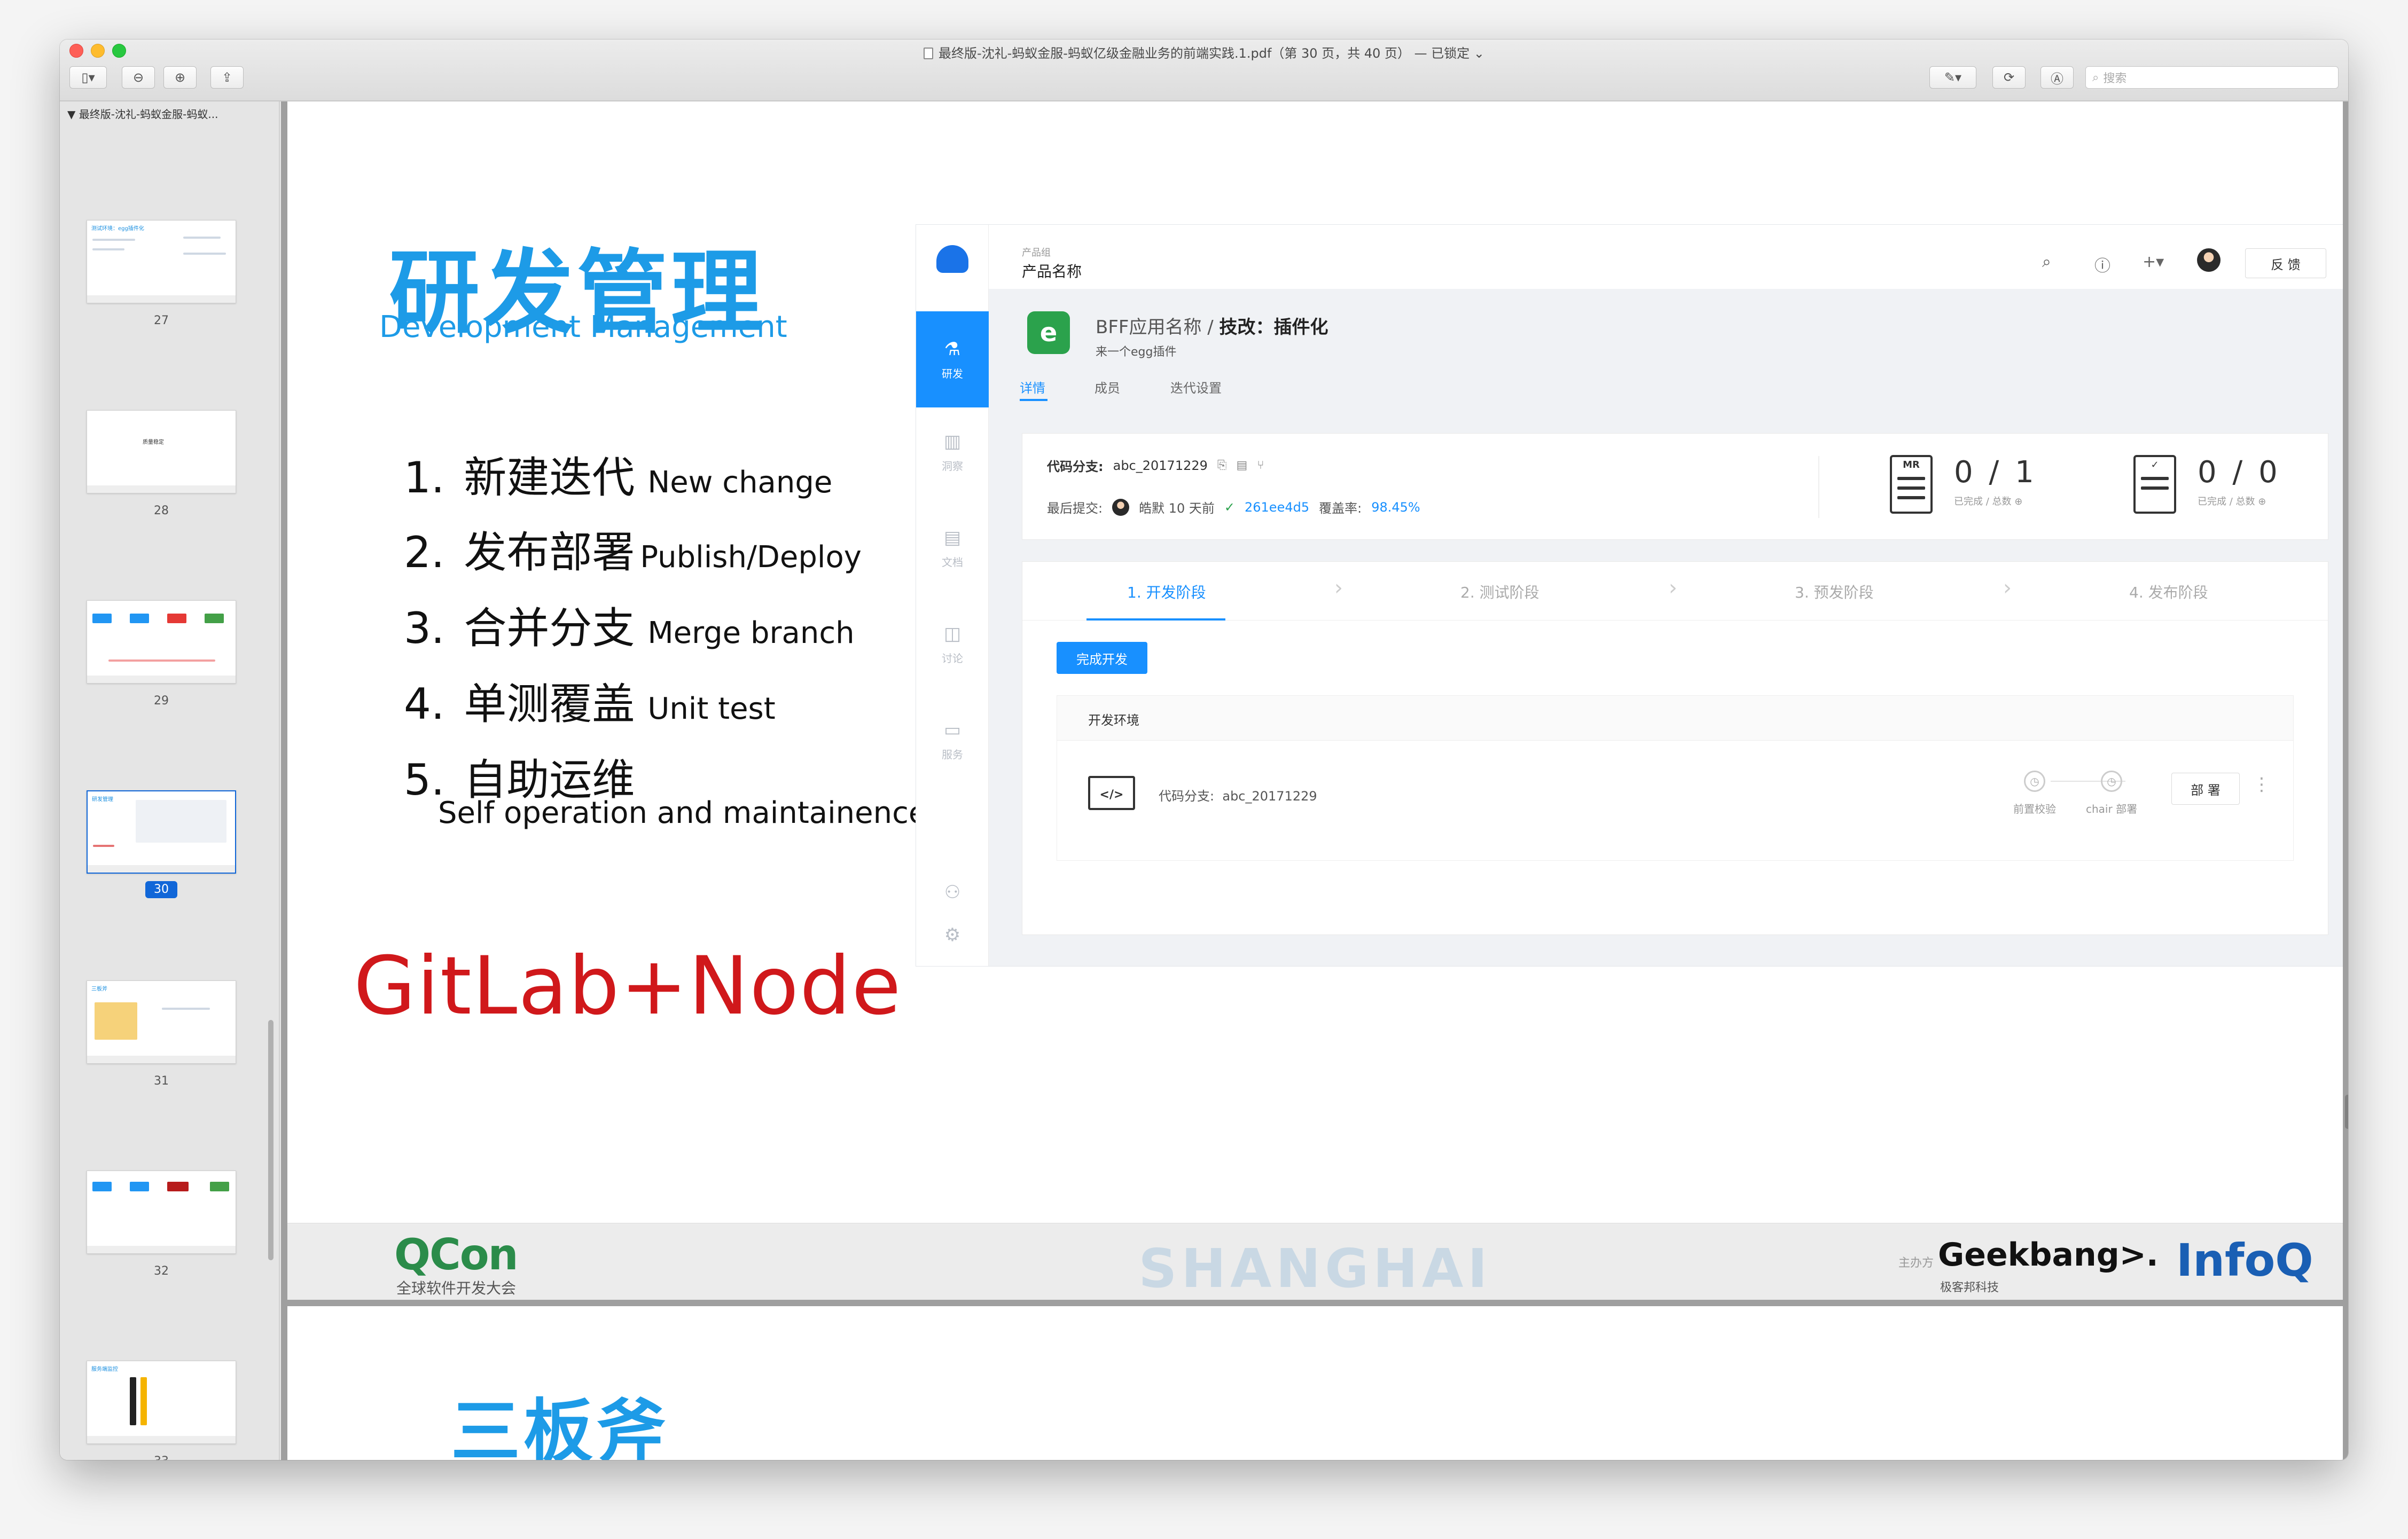 The width and height of the screenshot is (2408, 1539). Describe the element at coordinates (1269, 796) in the screenshot. I see `env-branch-value: abc_20171229` at that location.